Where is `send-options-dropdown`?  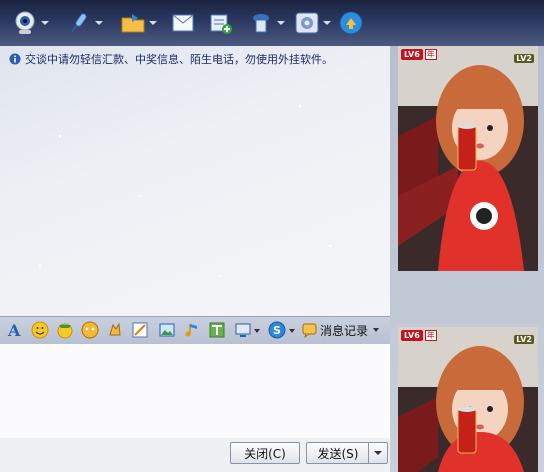 send-options-dropdown is located at coordinates (377, 453).